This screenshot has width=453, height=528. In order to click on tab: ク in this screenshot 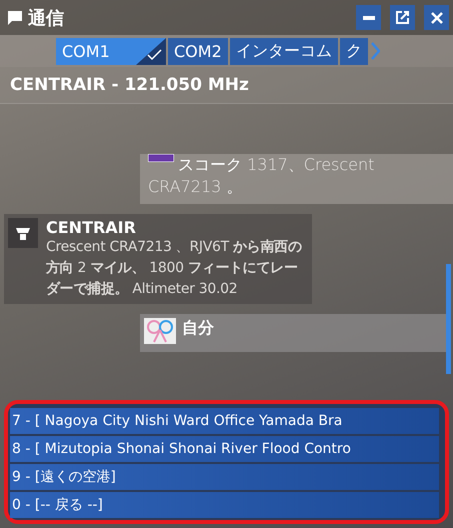, I will do `click(354, 51)`.